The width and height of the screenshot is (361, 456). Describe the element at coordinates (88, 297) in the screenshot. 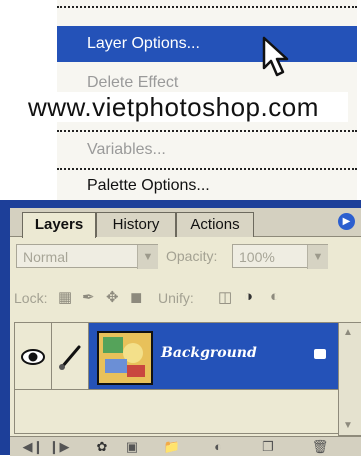

I see `lock-brush-icon: ✒` at that location.